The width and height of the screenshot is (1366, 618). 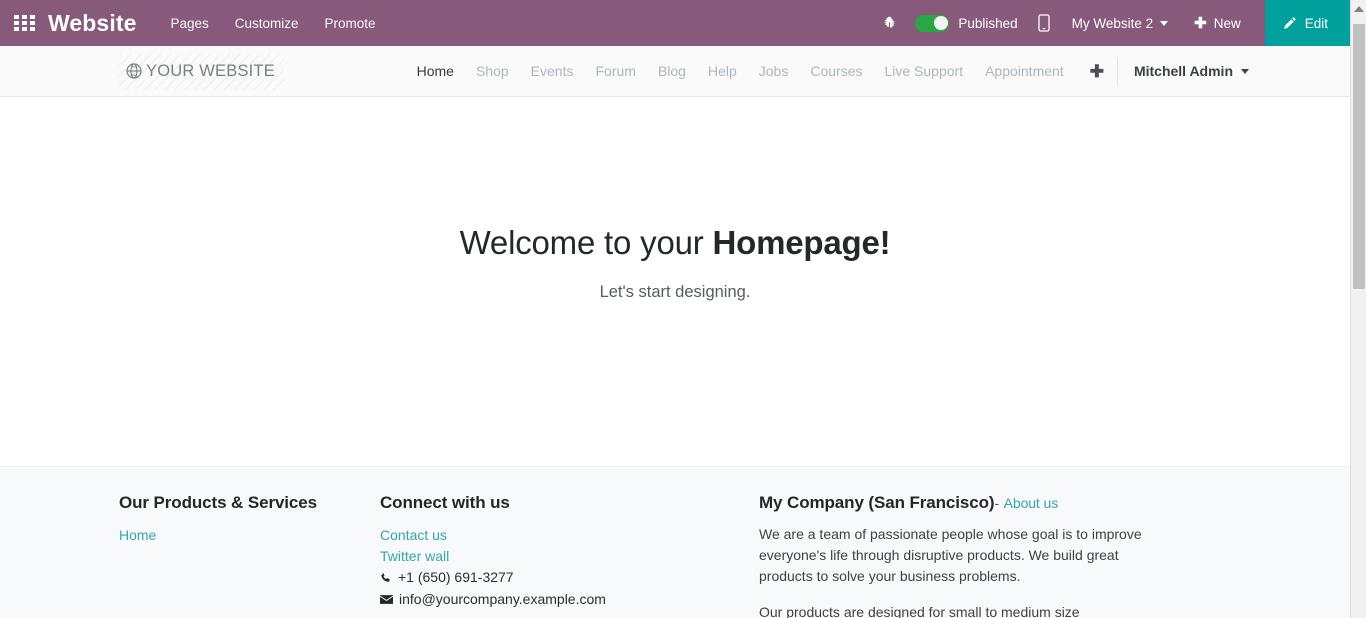 I want to click on scroll-up-arrow-icon, so click(x=1358, y=8).